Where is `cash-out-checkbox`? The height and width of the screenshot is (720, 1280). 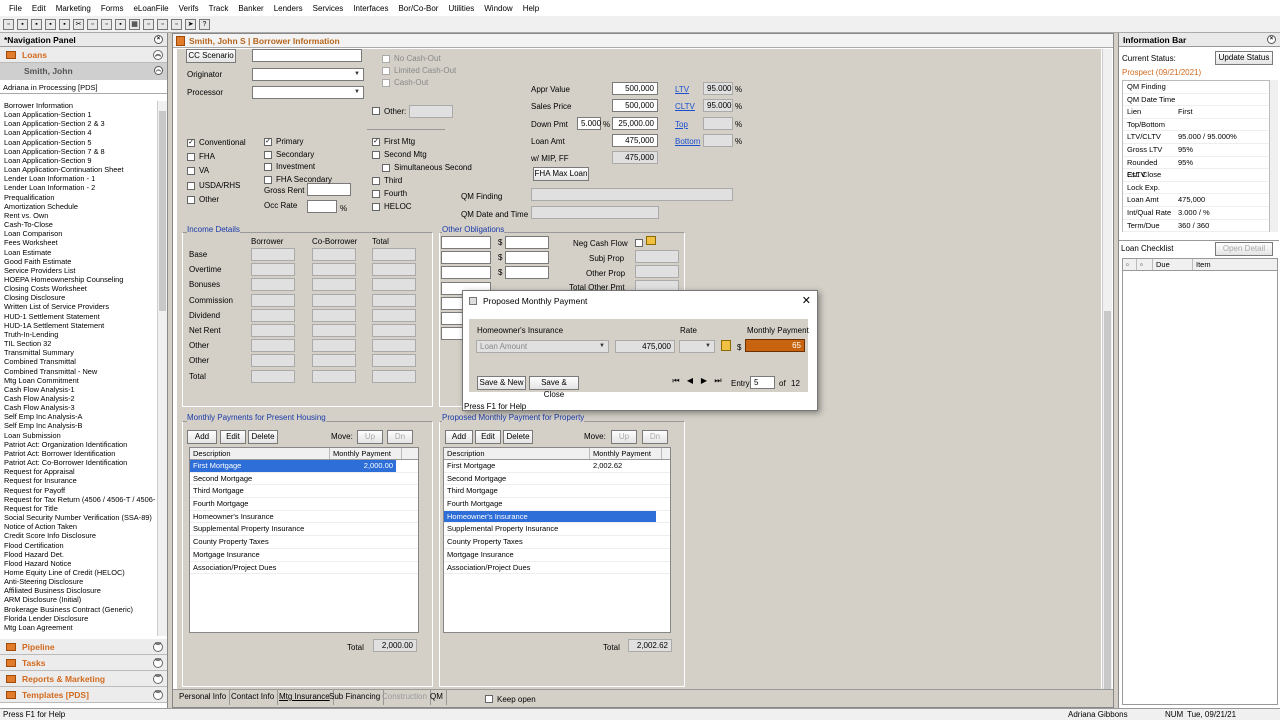 cash-out-checkbox is located at coordinates (386, 59).